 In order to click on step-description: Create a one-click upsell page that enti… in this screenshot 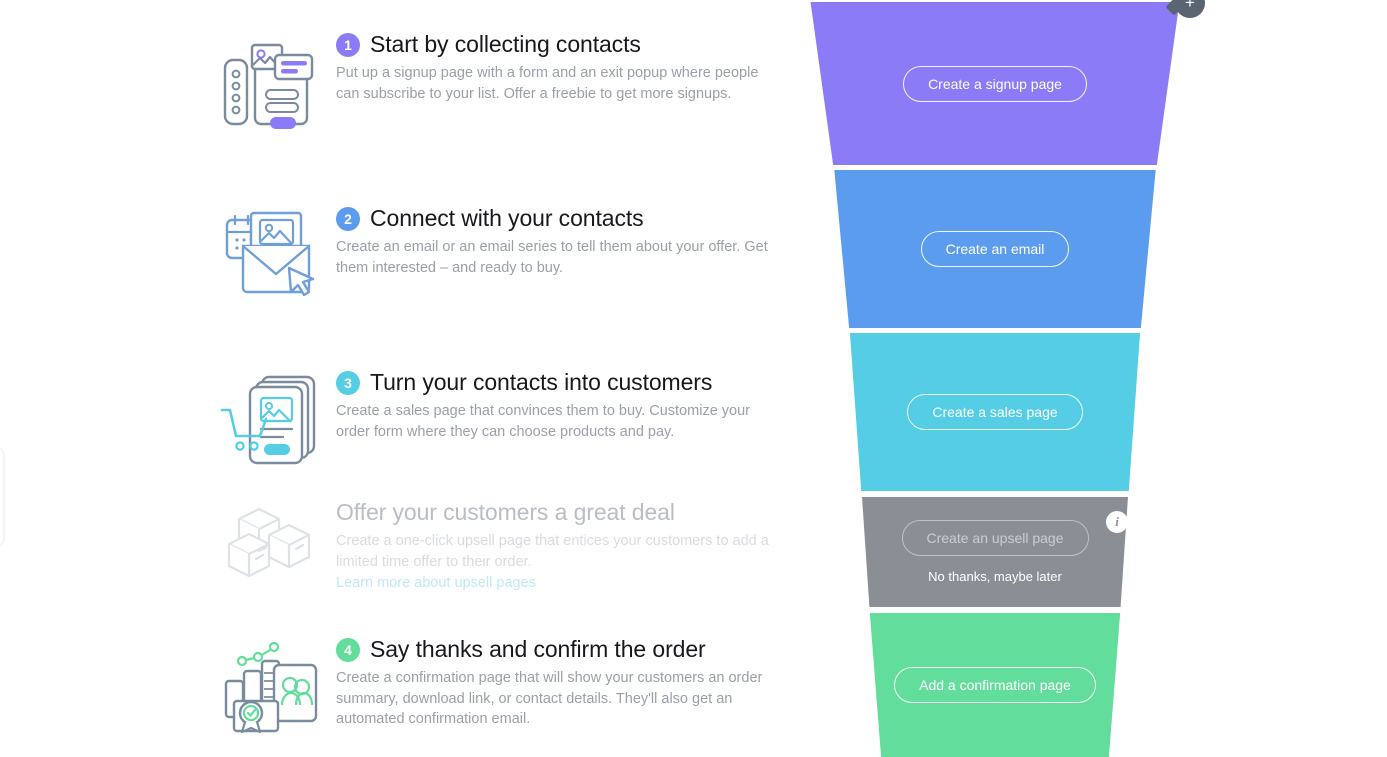, I will do `click(552, 551)`.